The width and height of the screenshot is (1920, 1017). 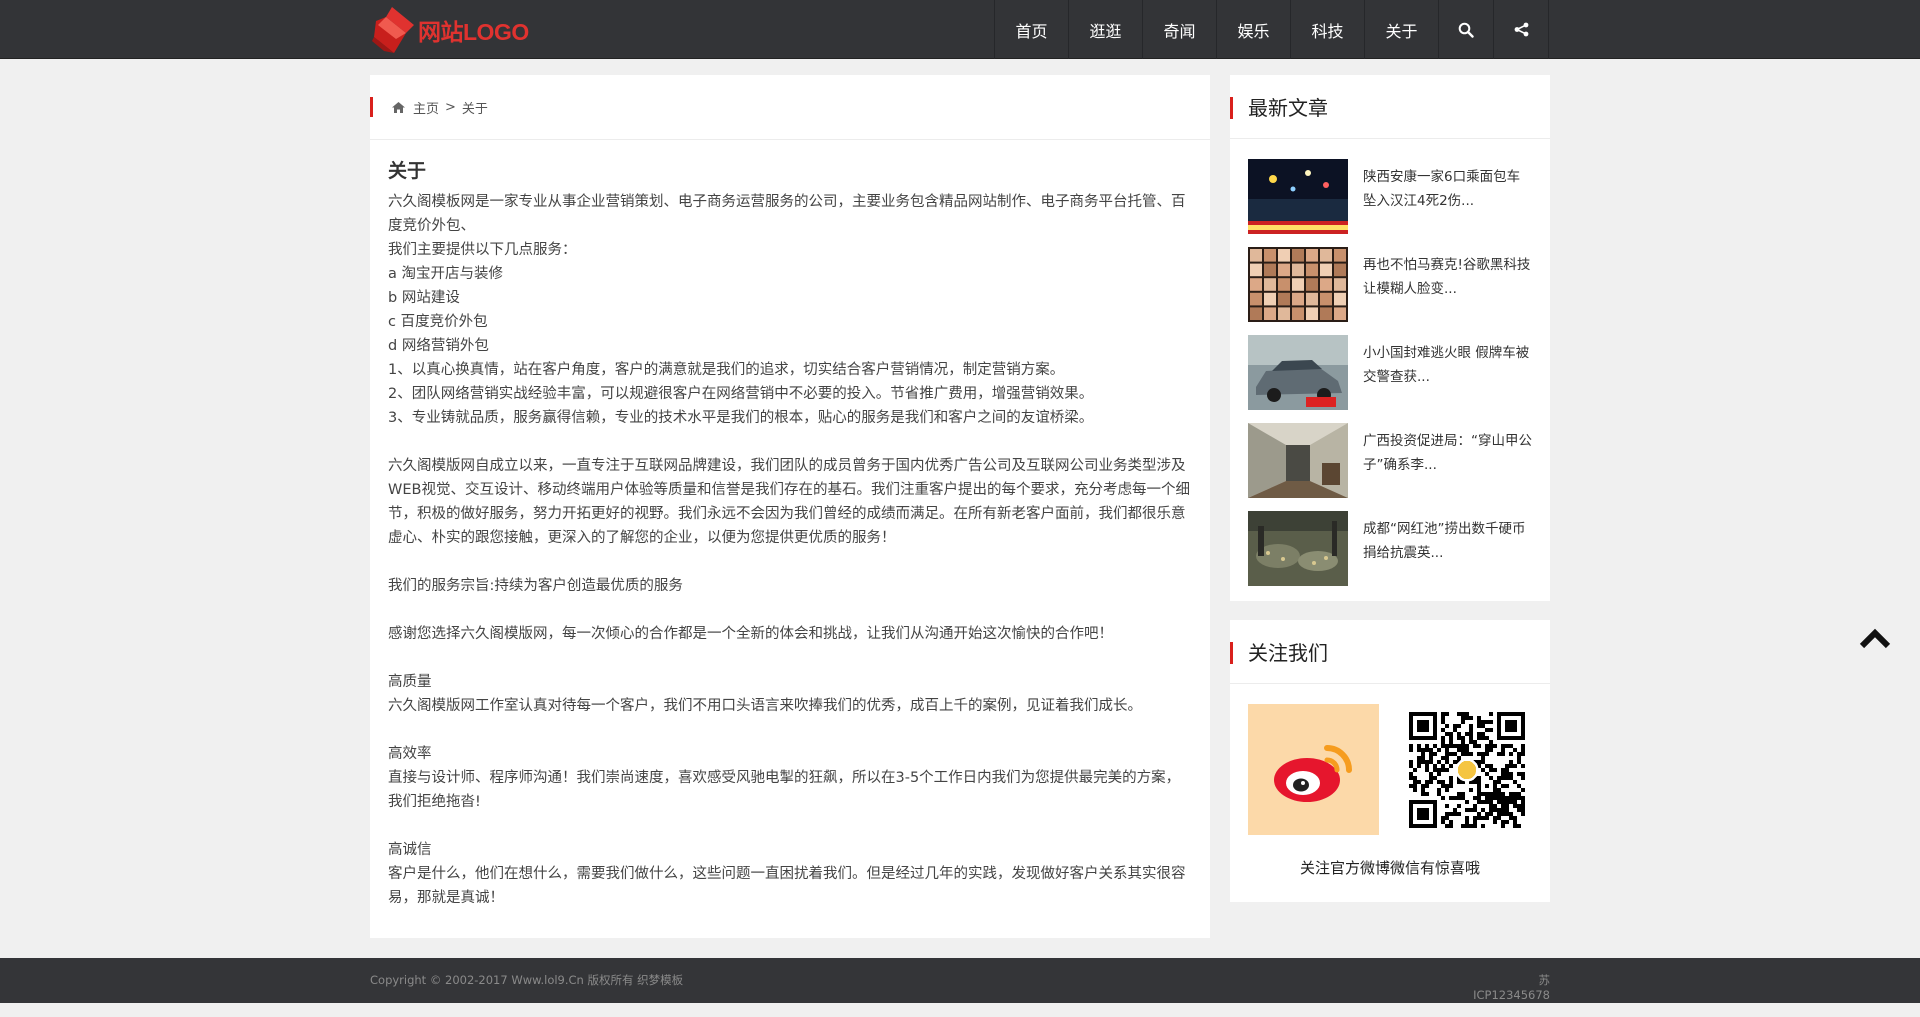 I want to click on breadcrumb: 主页 > 关于, so click(x=790, y=107).